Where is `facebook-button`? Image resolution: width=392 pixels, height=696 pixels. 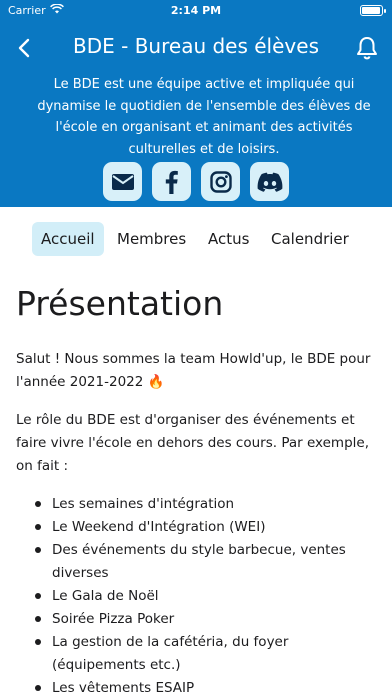
facebook-button is located at coordinates (171, 181).